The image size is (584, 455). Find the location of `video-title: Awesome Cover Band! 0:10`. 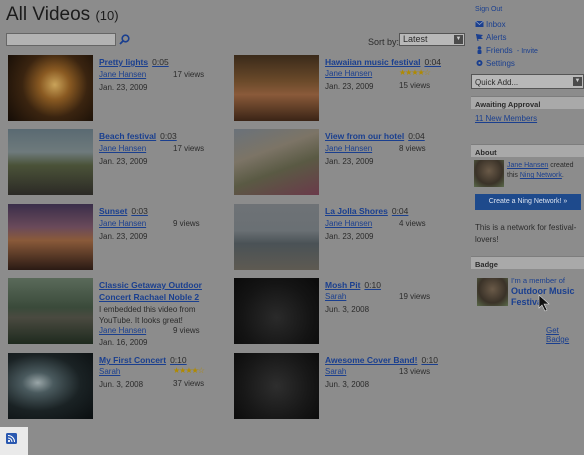

video-title: Awesome Cover Band! 0:10 is located at coordinates (381, 360).